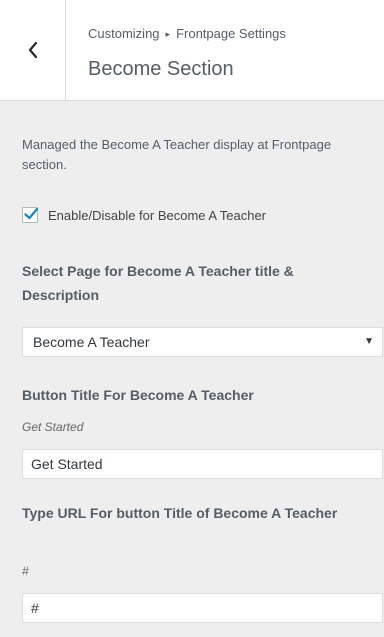  I want to click on chevron-left-icon, so click(33, 50).